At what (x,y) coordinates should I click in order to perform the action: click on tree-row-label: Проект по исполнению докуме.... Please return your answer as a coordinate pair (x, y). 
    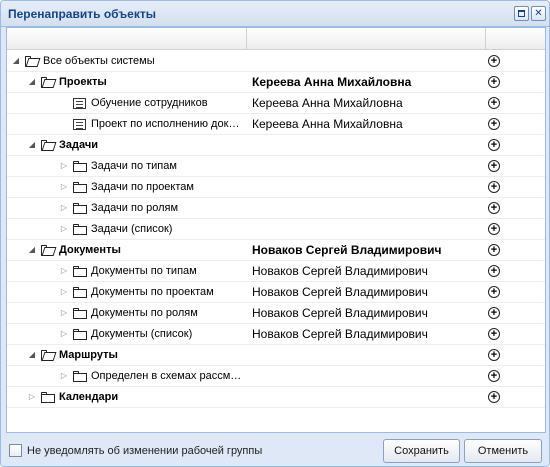
    Looking at the image, I should click on (167, 124).